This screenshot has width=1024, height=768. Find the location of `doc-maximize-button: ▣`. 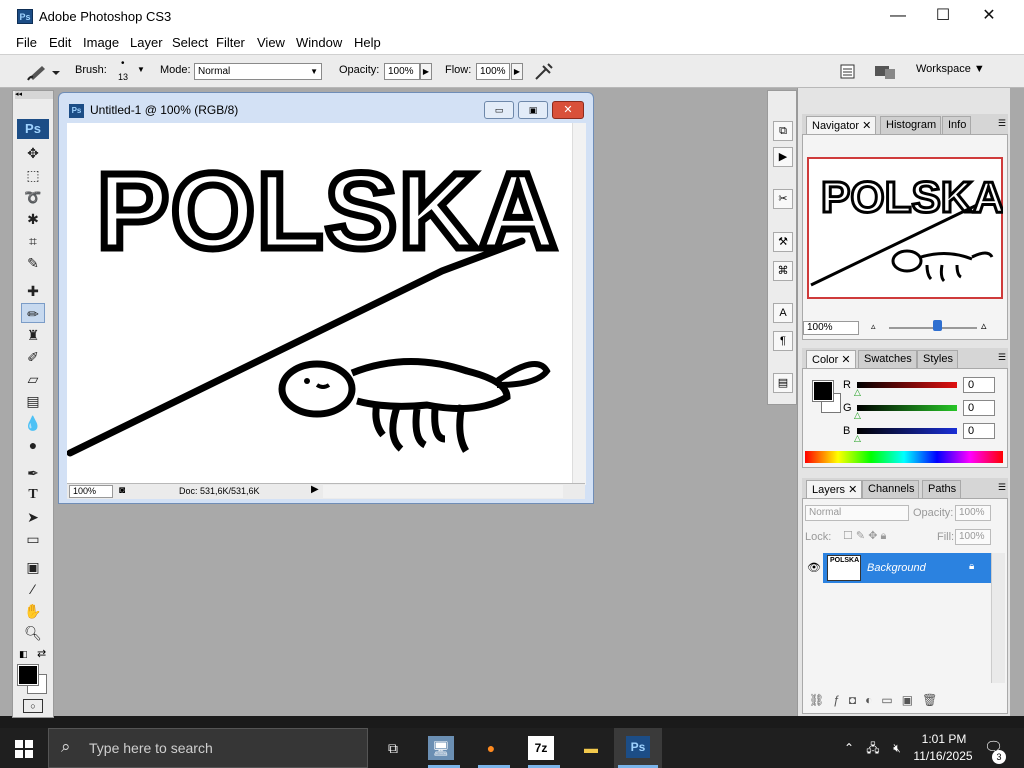

doc-maximize-button: ▣ is located at coordinates (533, 110).